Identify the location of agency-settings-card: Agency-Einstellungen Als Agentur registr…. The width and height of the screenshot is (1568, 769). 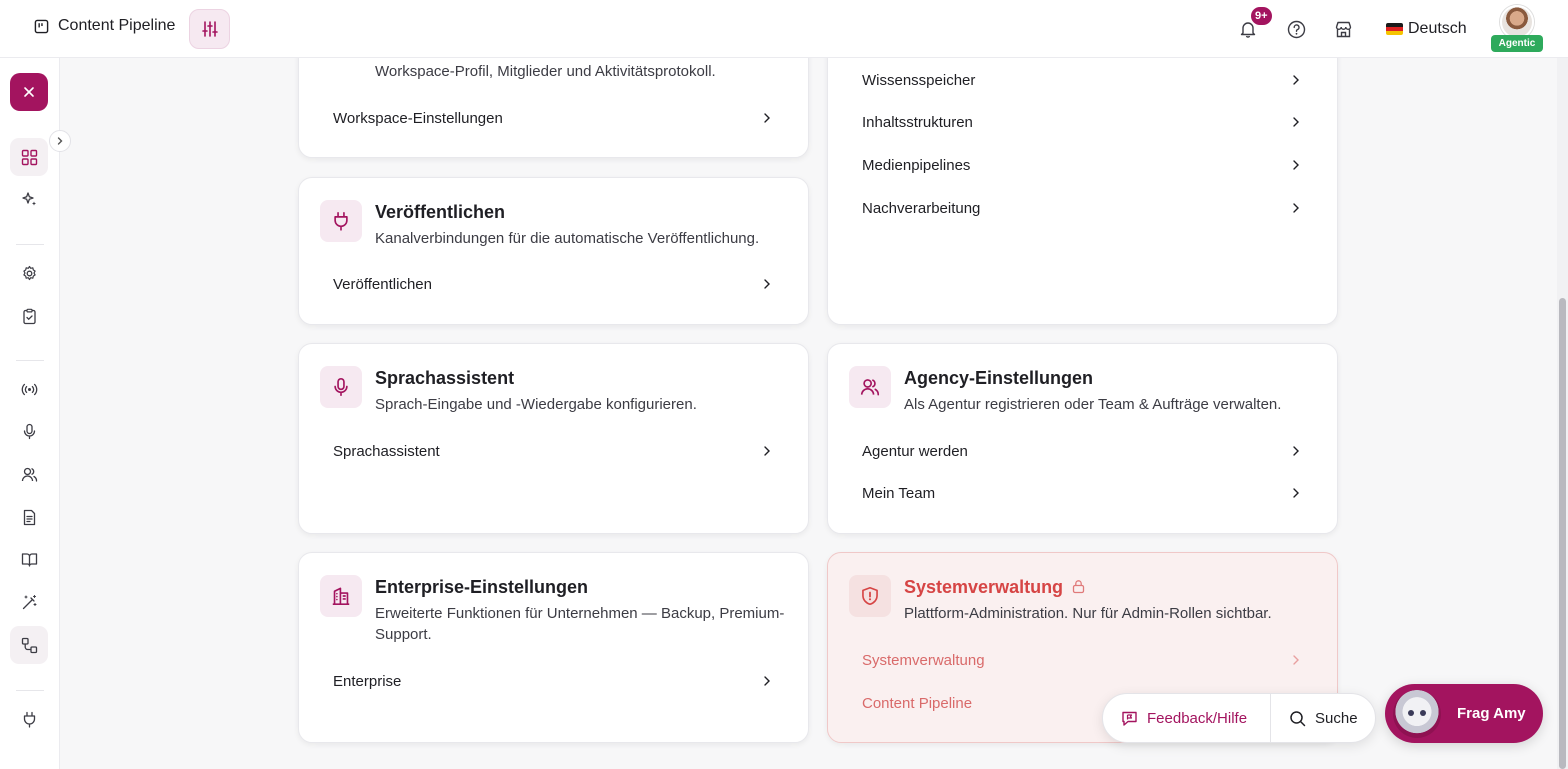
(1082, 438).